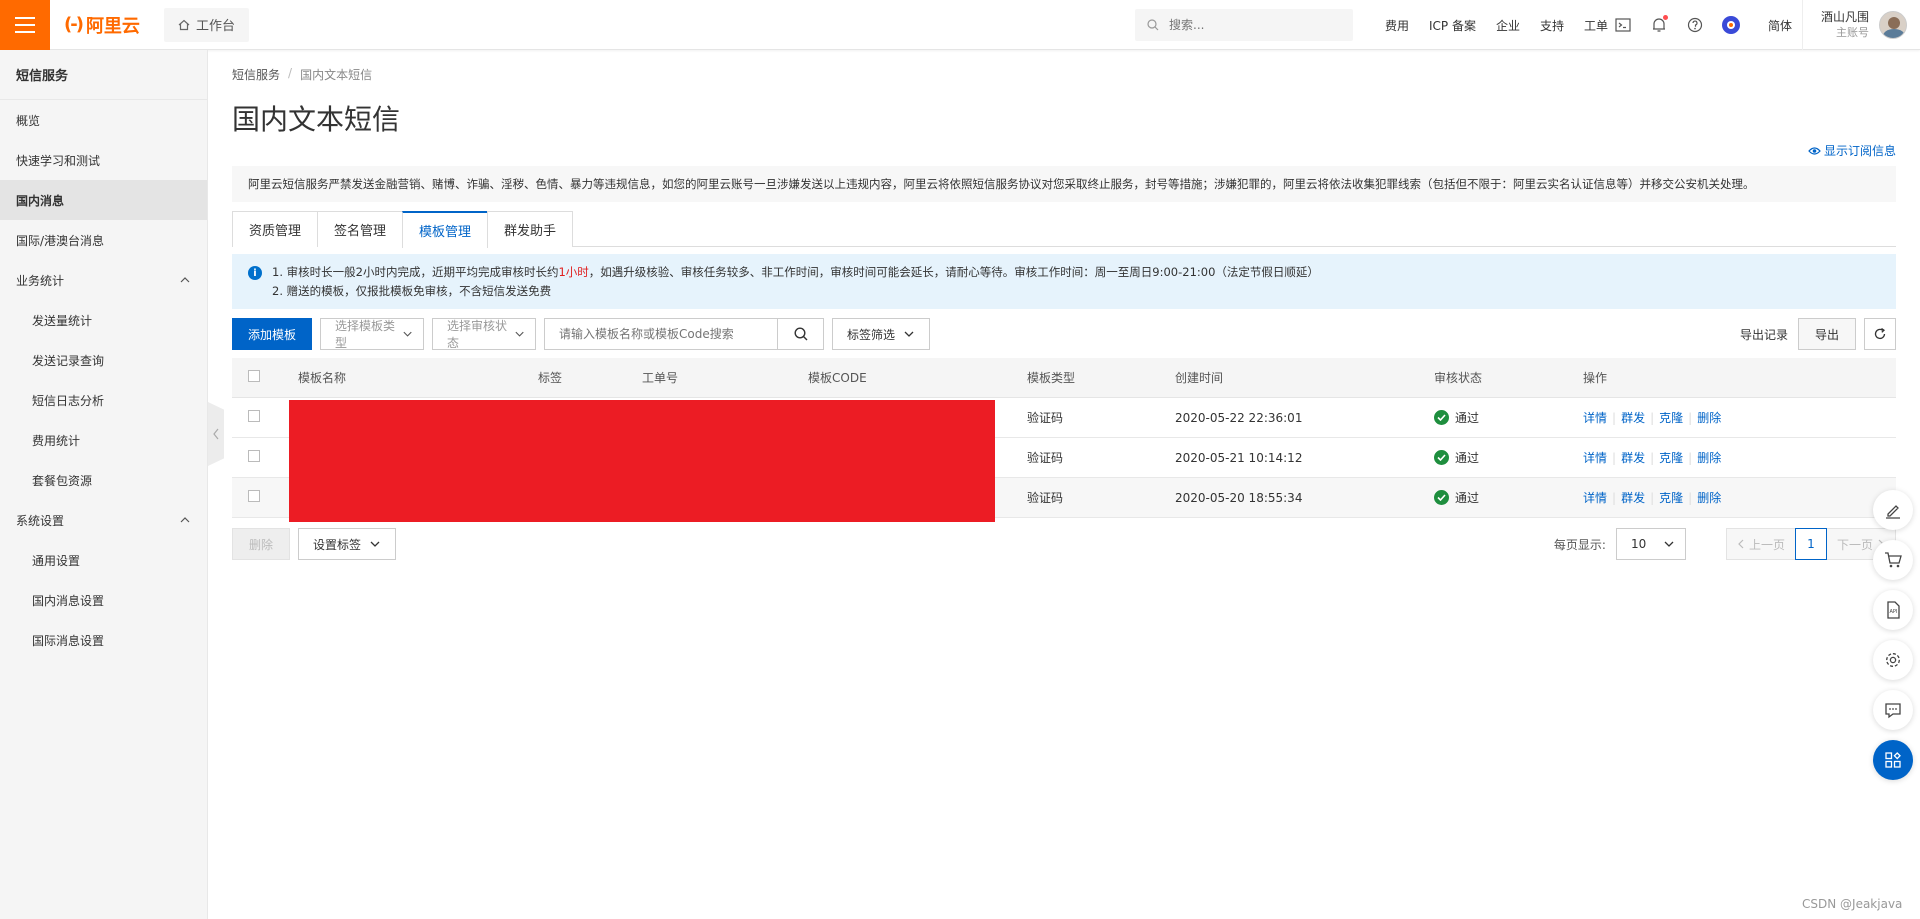 The image size is (1920, 919). I want to click on top-links: 费用 ICP 备案 企业 支持 工单, so click(1496, 25).